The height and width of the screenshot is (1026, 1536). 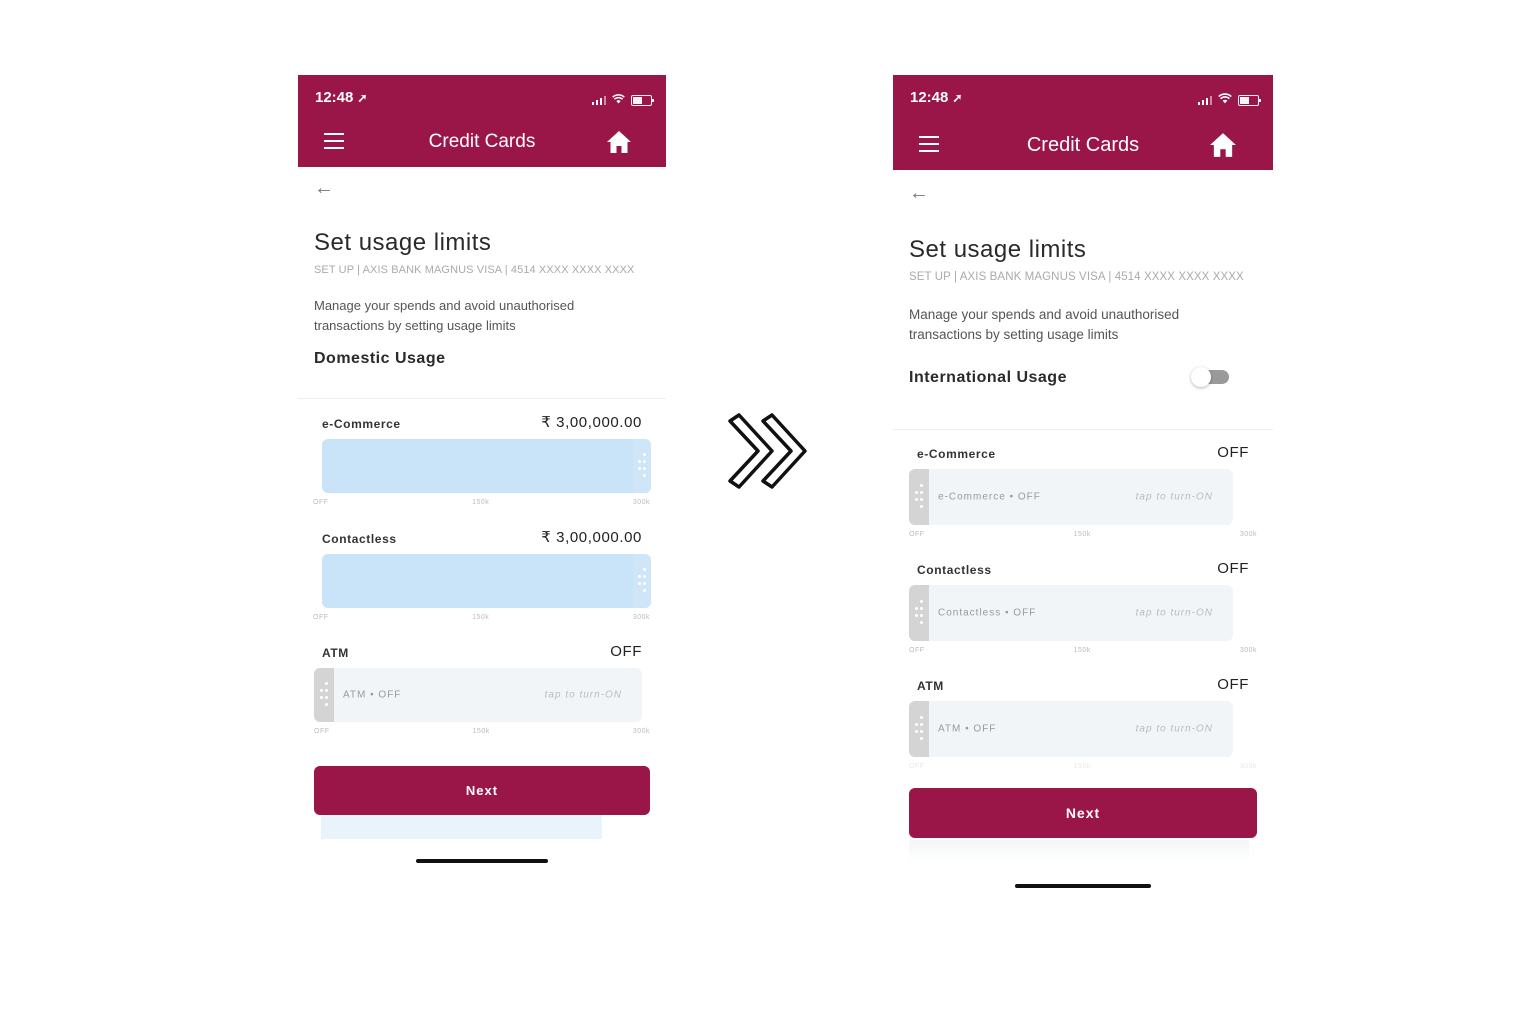 I want to click on limit-slider: Contactless • OFF tap to turn-ON, so click(x=1071, y=613).